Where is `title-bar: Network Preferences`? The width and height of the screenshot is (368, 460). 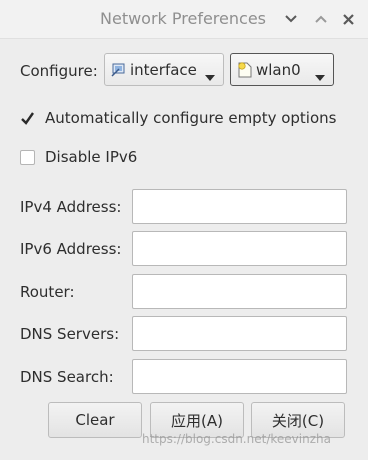 title-bar: Network Preferences is located at coordinates (184, 19).